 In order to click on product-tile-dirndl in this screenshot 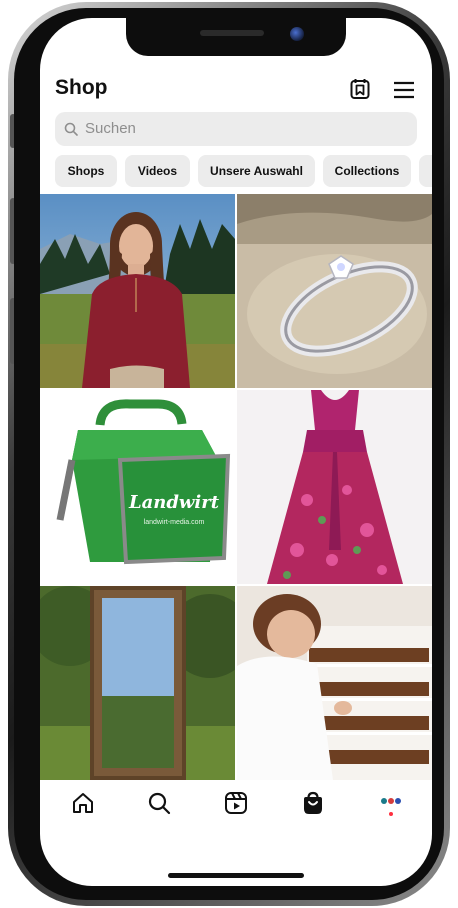, I will do `click(334, 487)`.